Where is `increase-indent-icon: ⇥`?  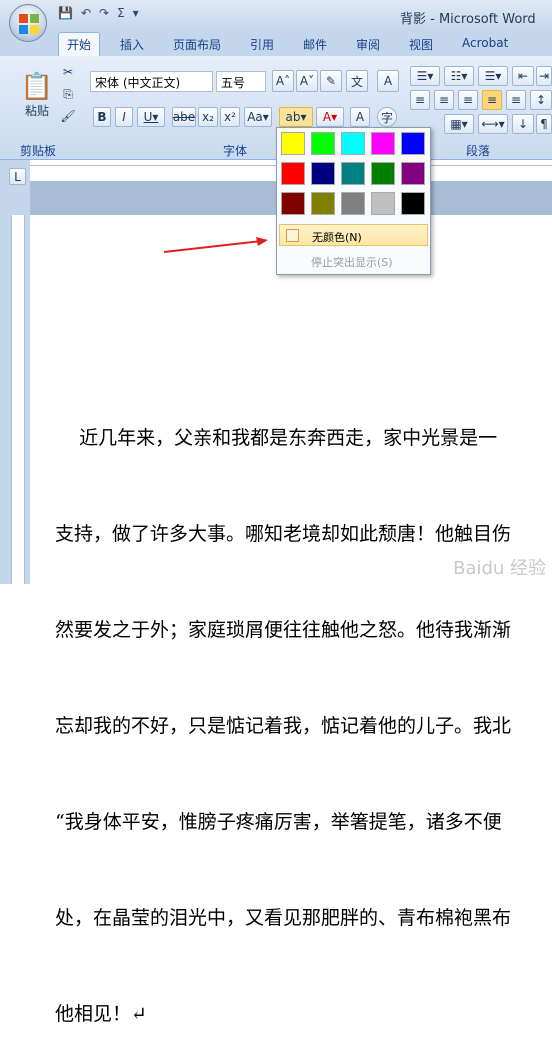
increase-indent-icon: ⇥ is located at coordinates (544, 76).